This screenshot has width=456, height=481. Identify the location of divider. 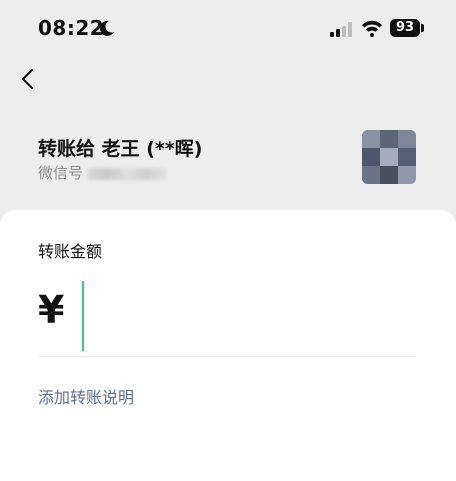
(227, 356).